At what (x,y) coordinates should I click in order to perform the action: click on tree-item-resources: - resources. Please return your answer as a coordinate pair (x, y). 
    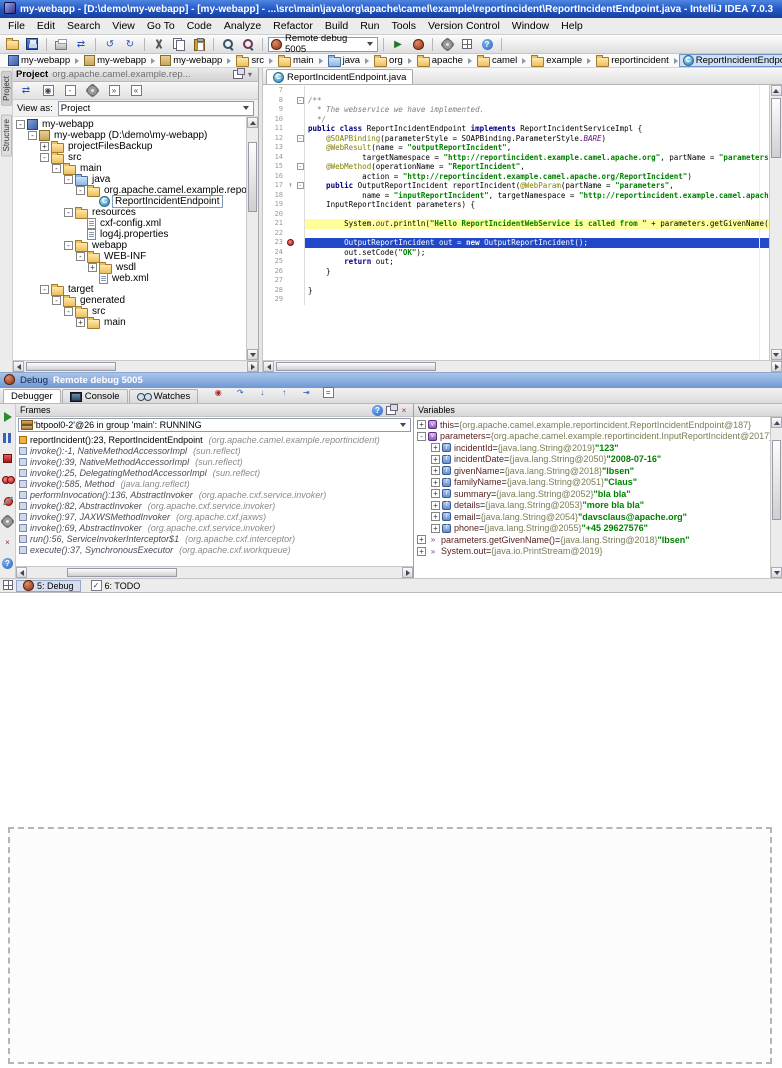
    Looking at the image, I should click on (129, 212).